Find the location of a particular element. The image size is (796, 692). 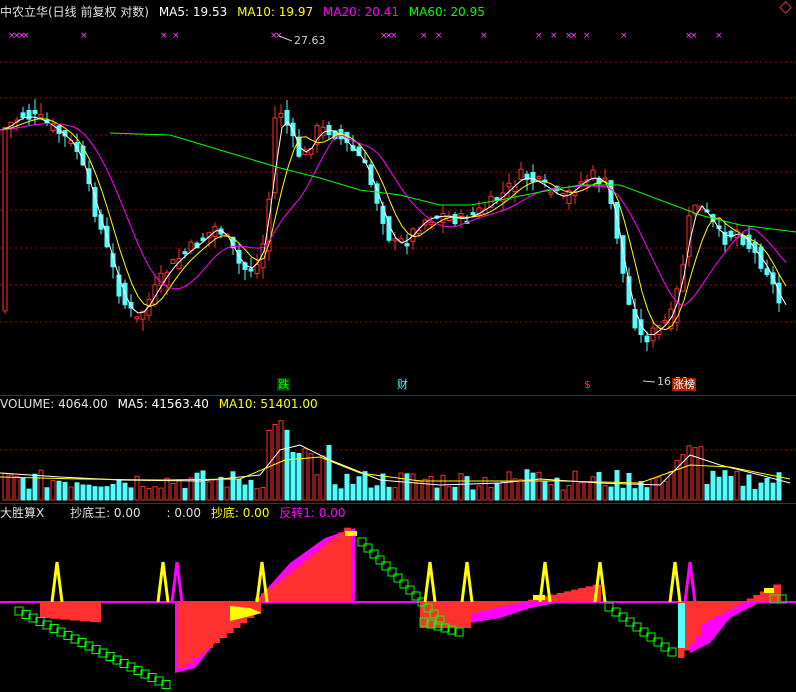

spike-signal is located at coordinates (163, 582).